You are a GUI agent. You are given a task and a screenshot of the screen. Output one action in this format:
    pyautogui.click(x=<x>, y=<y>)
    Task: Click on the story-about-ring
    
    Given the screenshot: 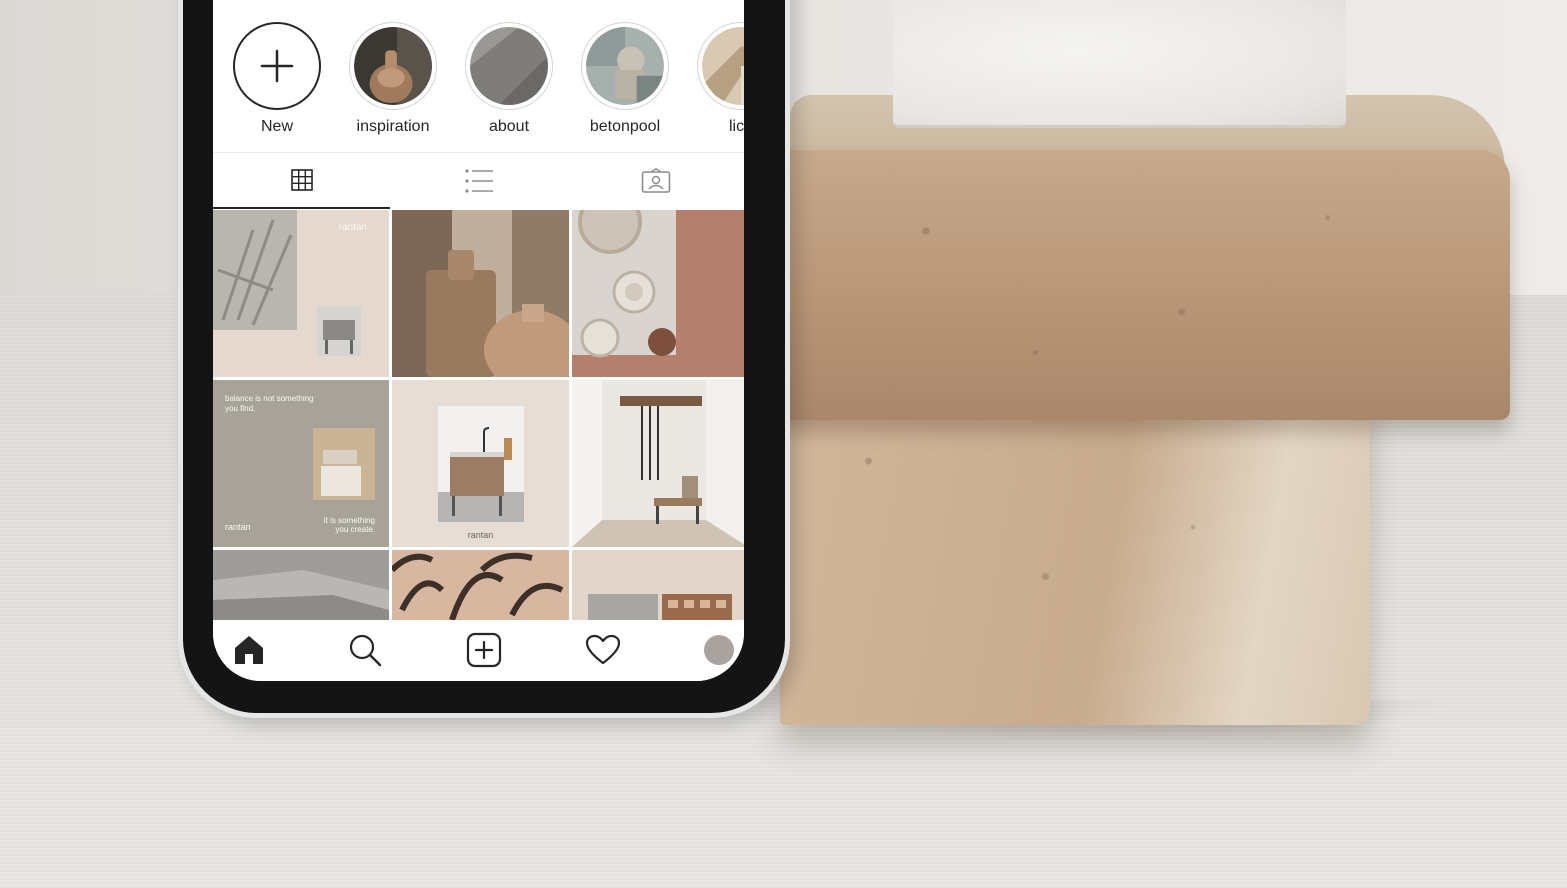 What is the action you would take?
    pyautogui.click(x=509, y=66)
    